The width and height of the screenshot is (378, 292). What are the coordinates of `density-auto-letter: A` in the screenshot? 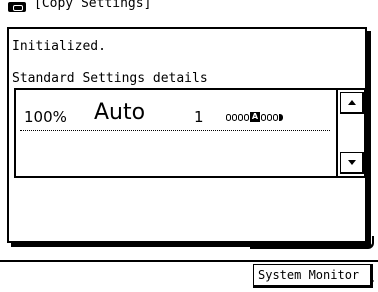 It's located at (255, 117).